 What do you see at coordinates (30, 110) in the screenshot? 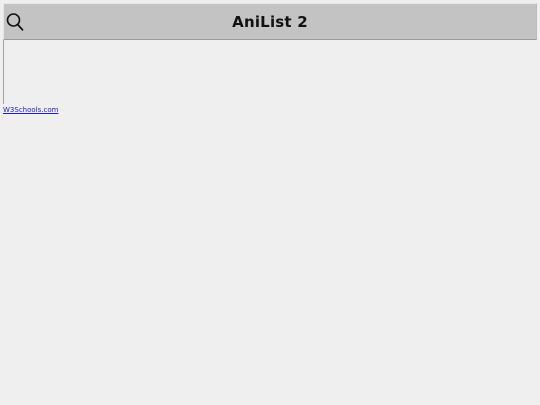
I see `w3schools-link: W3Schools.com` at bounding box center [30, 110].